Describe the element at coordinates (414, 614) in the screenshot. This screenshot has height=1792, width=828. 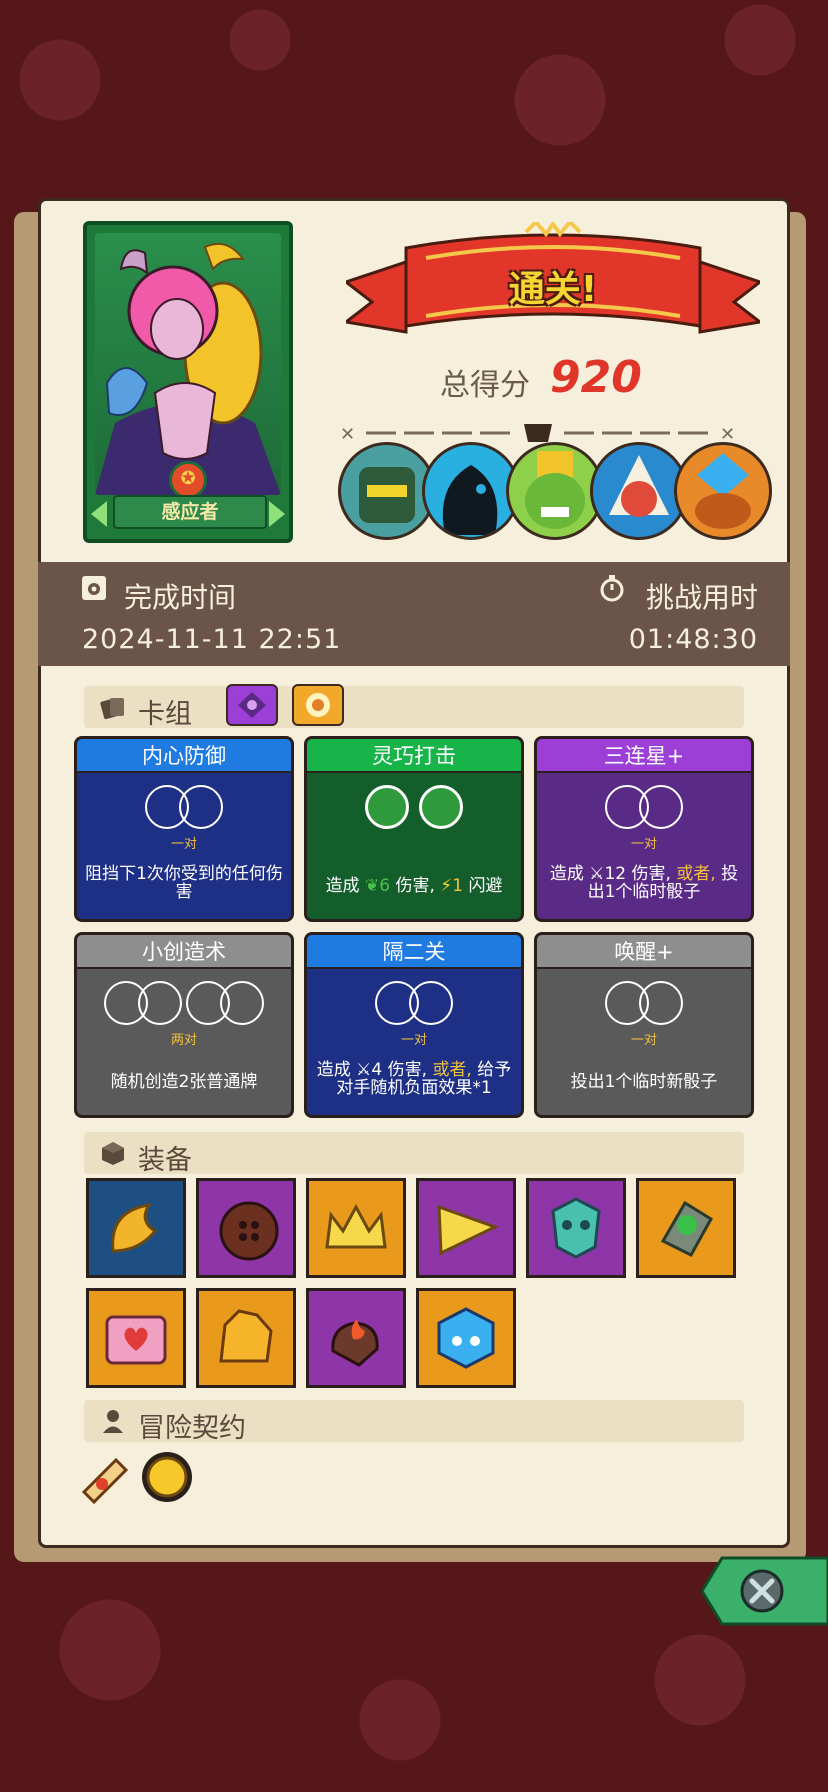
I see `time-bar: 完成时间 2024-11-11 22:51 挑战用时 01:48:30` at that location.